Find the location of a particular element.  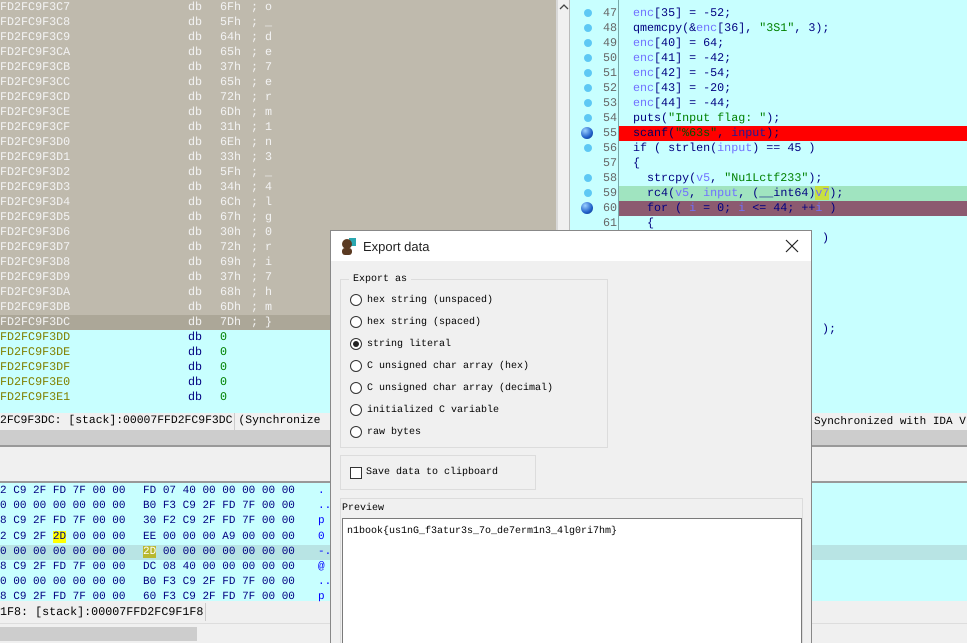

code-line: enc[41] = -42; is located at coordinates (682, 58).